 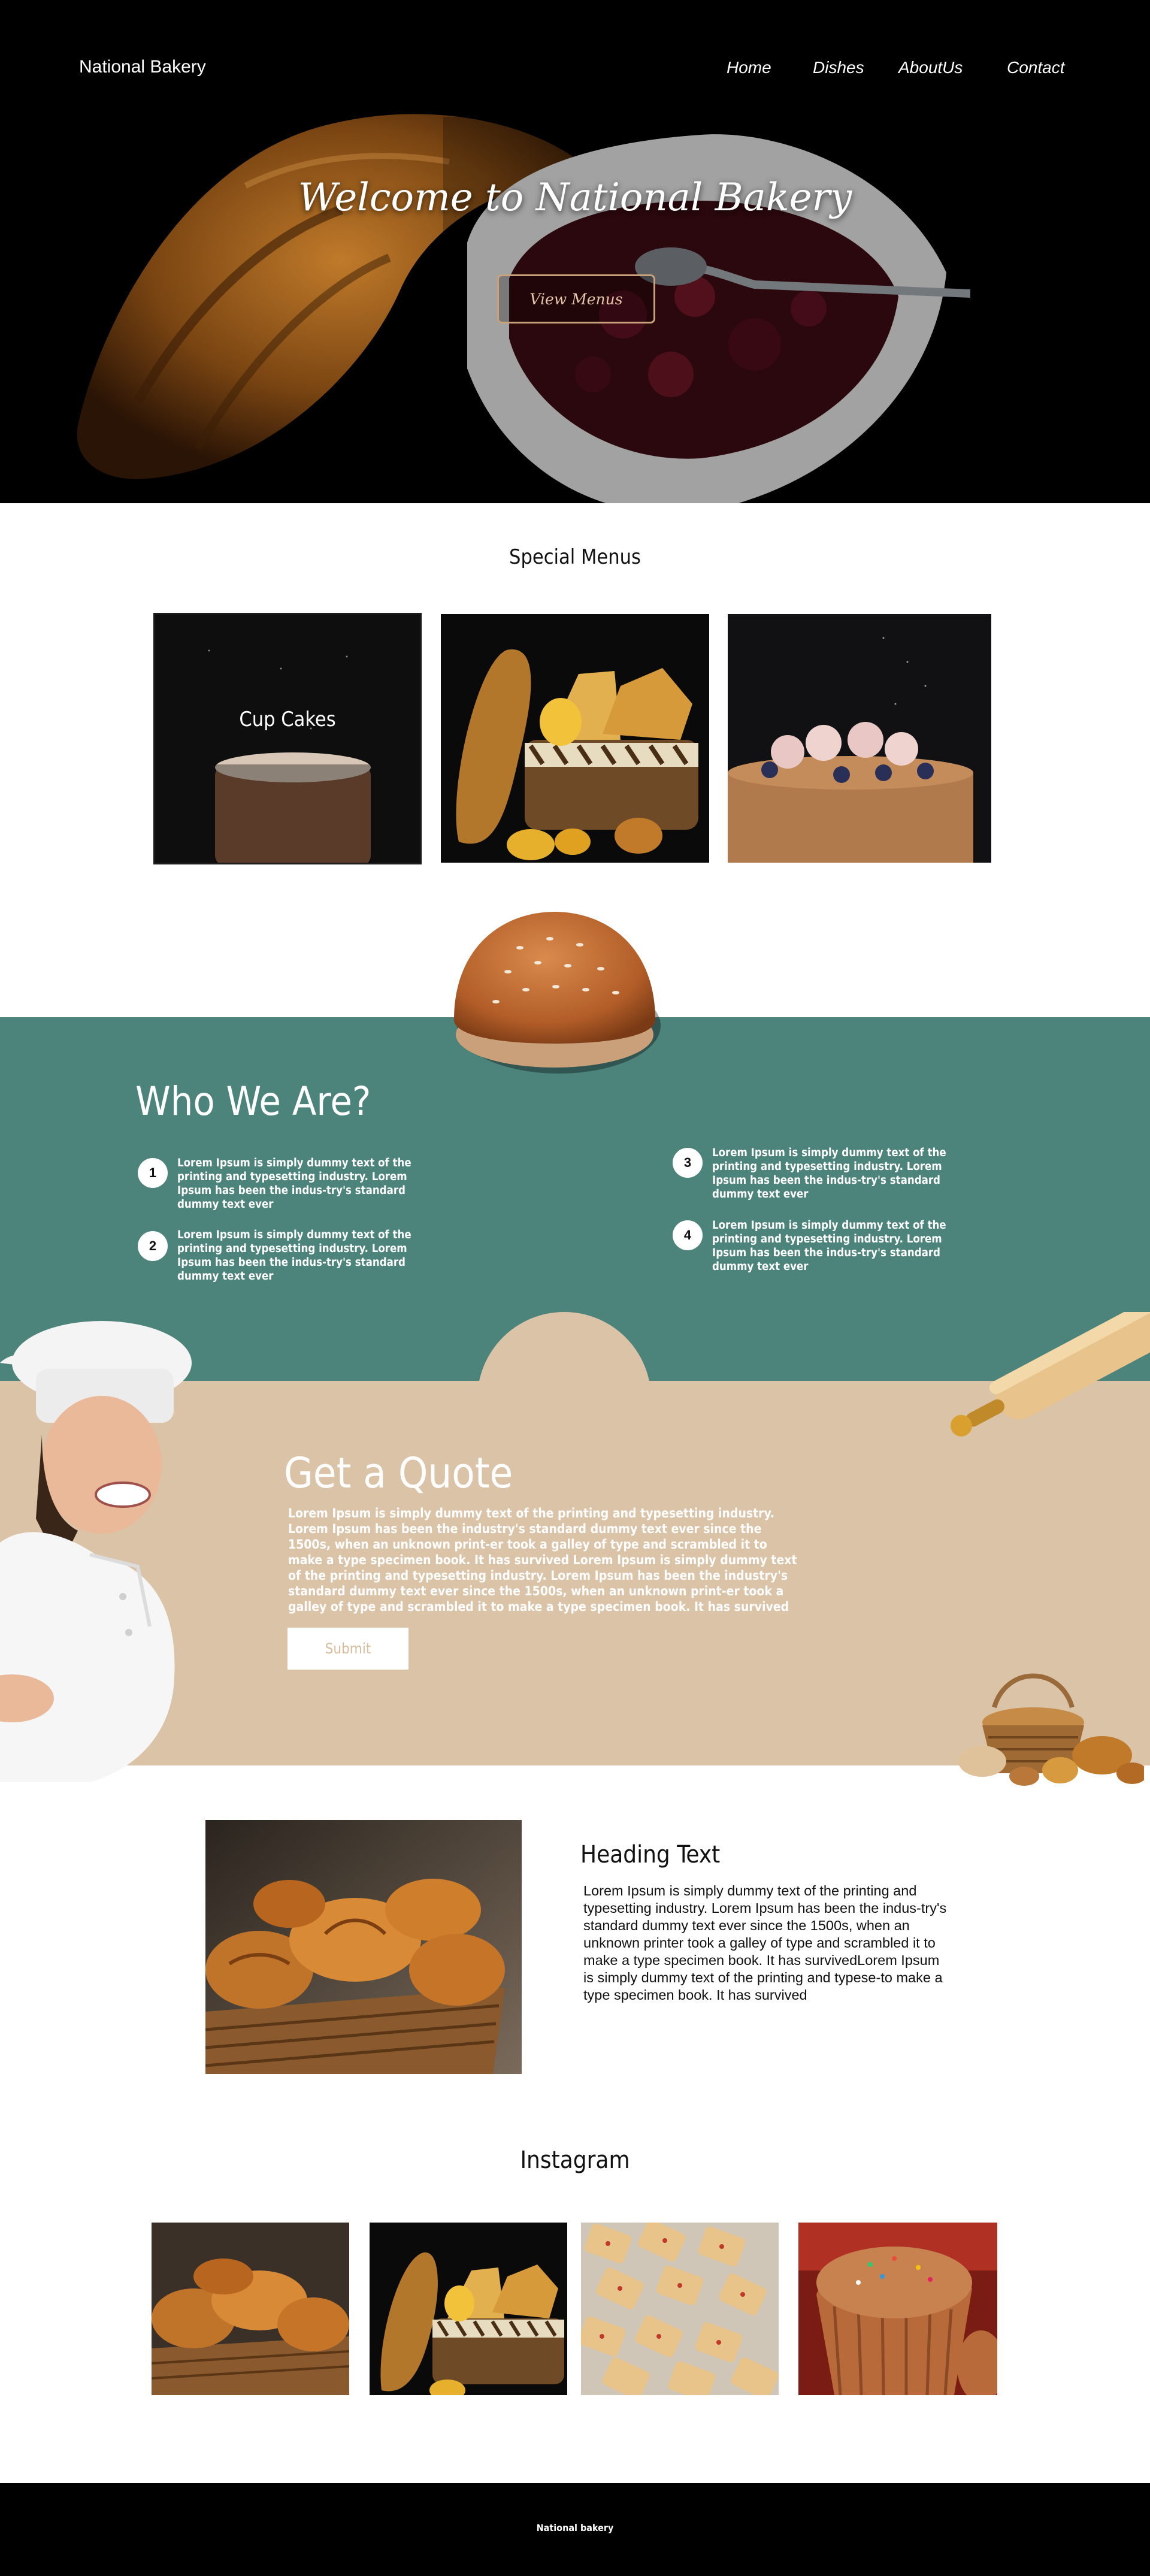 What do you see at coordinates (930, 67) in the screenshot?
I see `nav-aboutus: AboutUs` at bounding box center [930, 67].